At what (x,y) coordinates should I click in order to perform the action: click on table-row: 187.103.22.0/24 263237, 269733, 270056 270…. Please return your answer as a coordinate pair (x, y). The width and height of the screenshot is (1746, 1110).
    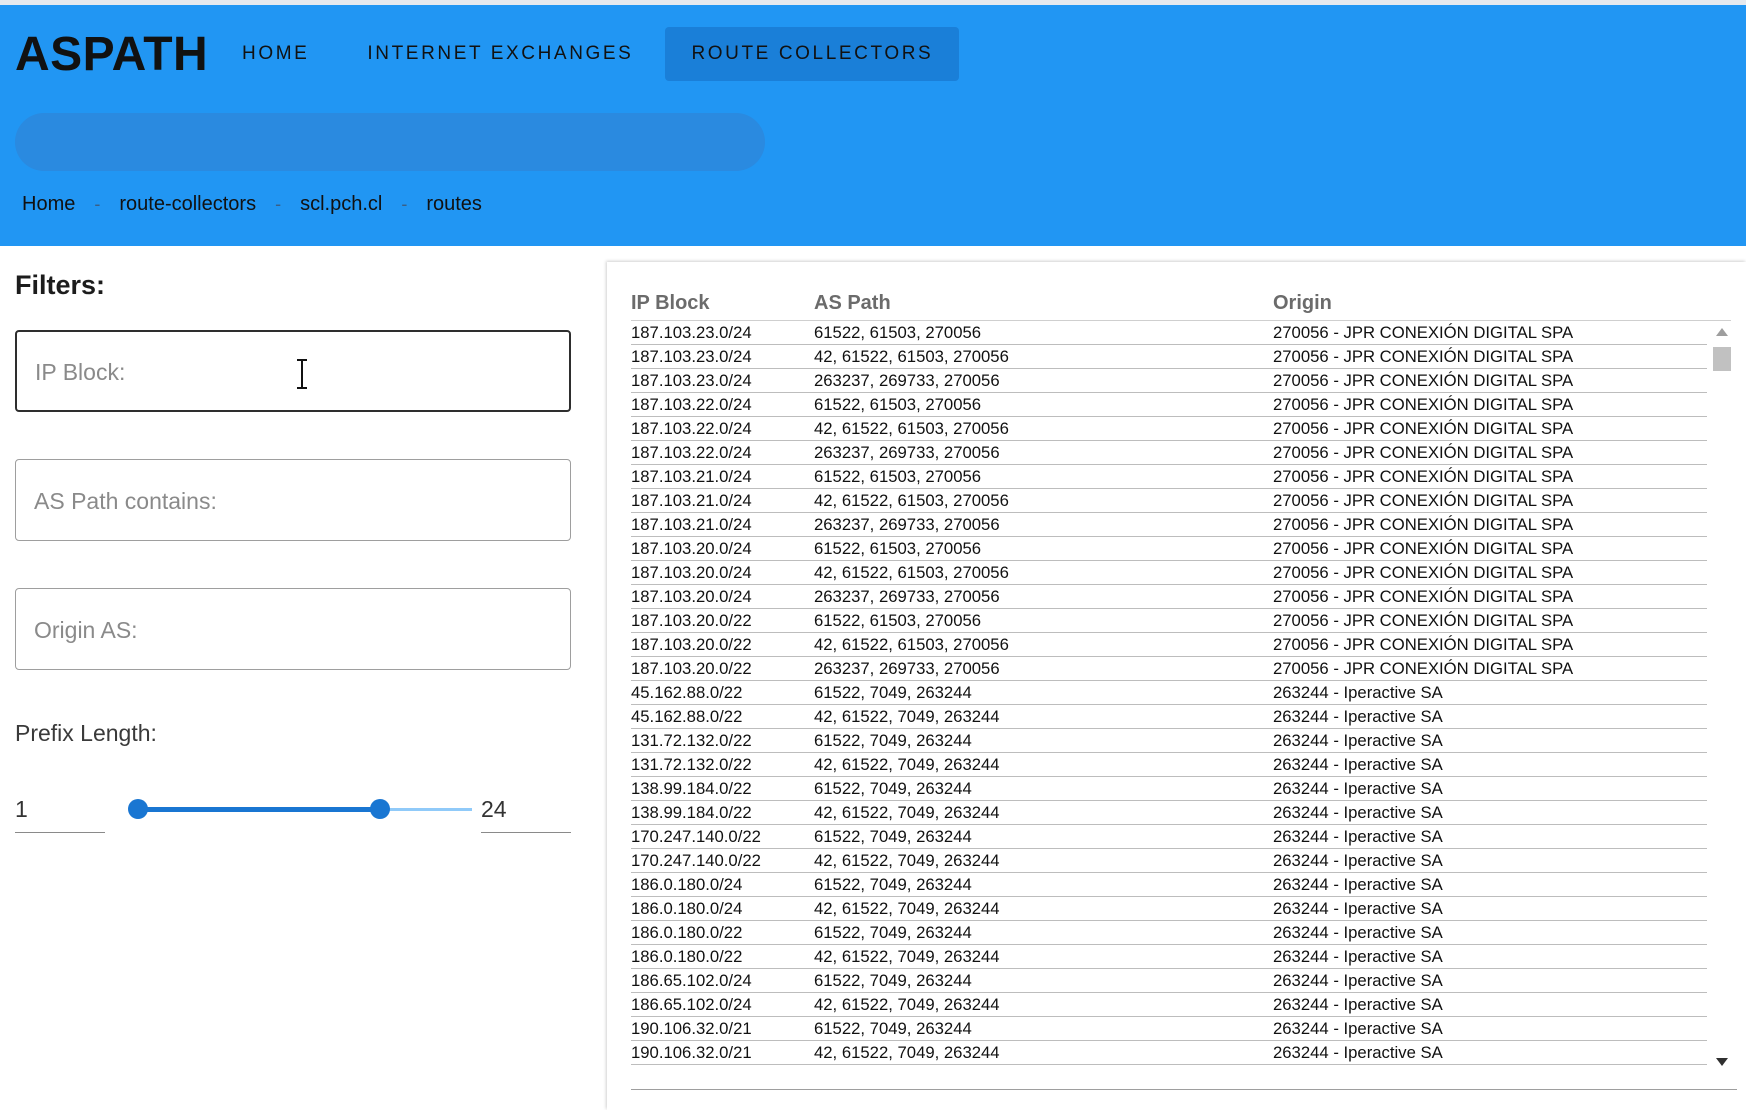
    Looking at the image, I should click on (1169, 453).